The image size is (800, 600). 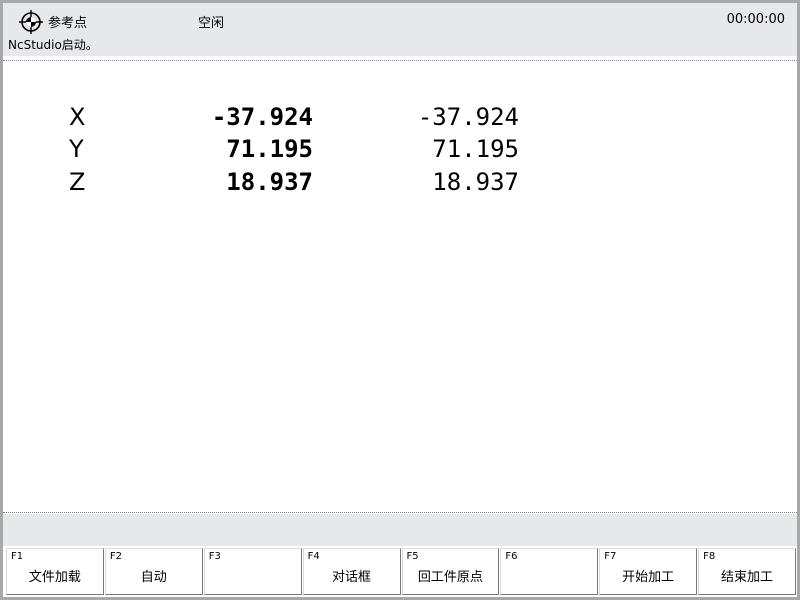 What do you see at coordinates (31, 22) in the screenshot?
I see `reference-point-icon` at bounding box center [31, 22].